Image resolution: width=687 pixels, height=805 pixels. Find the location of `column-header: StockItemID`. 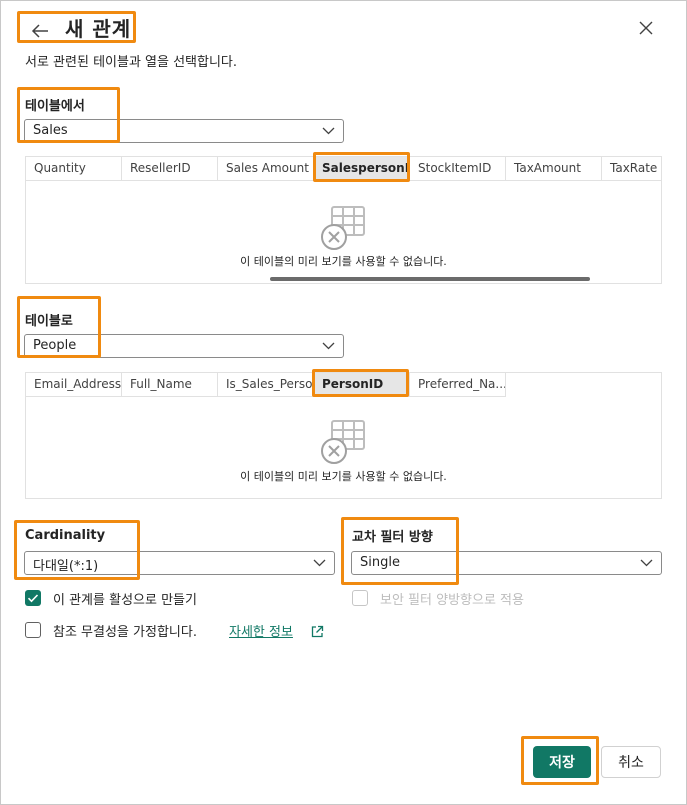

column-header: StockItemID is located at coordinates (458, 169).